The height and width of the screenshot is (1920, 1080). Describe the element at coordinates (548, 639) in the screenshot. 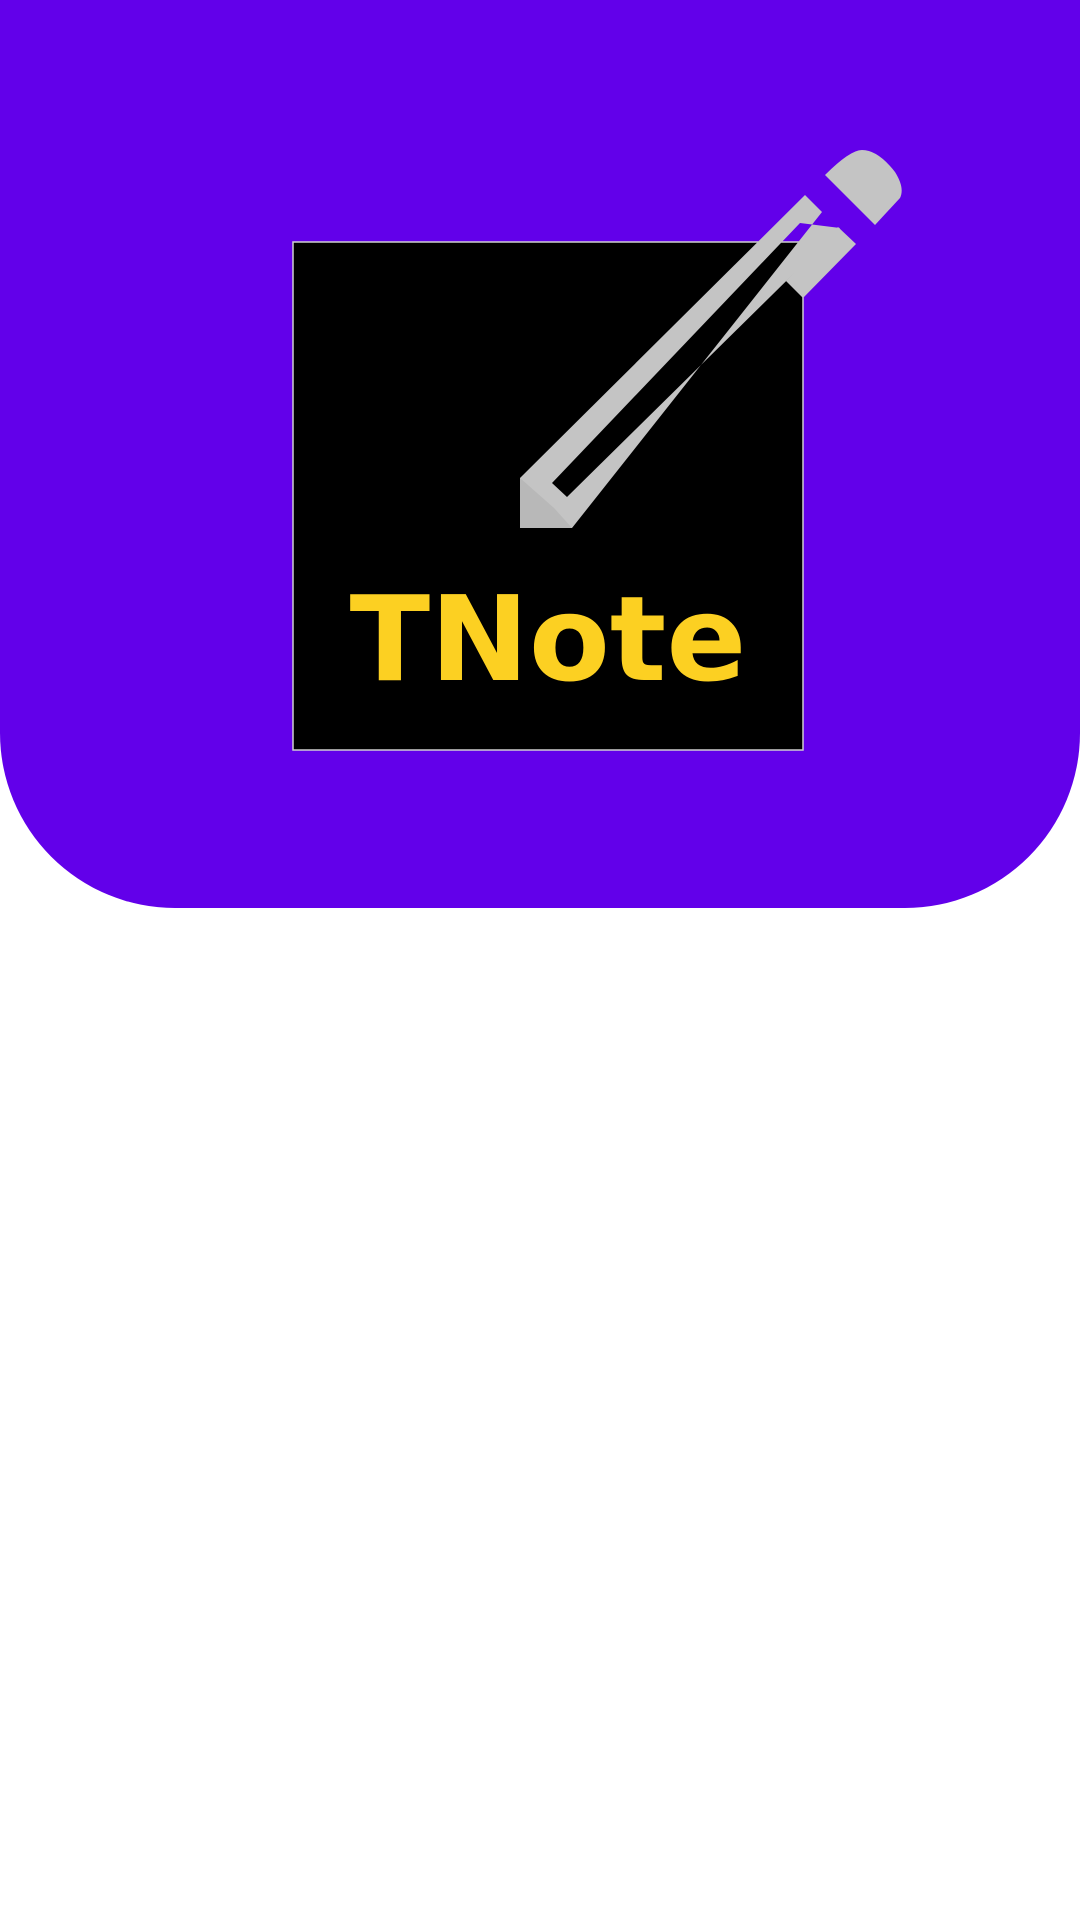

I see `app-name: TNote` at that location.